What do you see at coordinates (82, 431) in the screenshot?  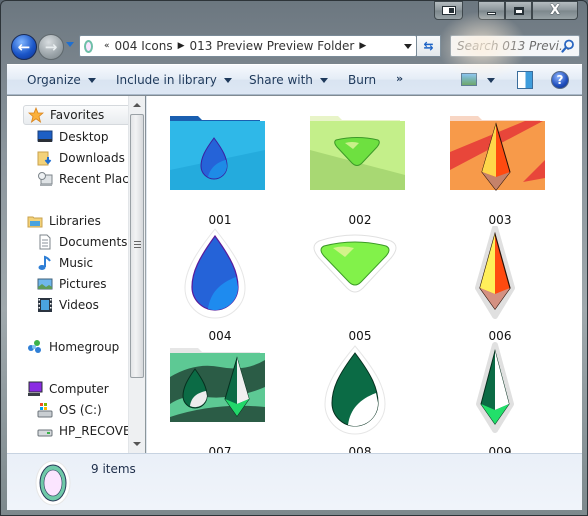 I see `nav-hp-recovery: HP_RECOVER` at bounding box center [82, 431].